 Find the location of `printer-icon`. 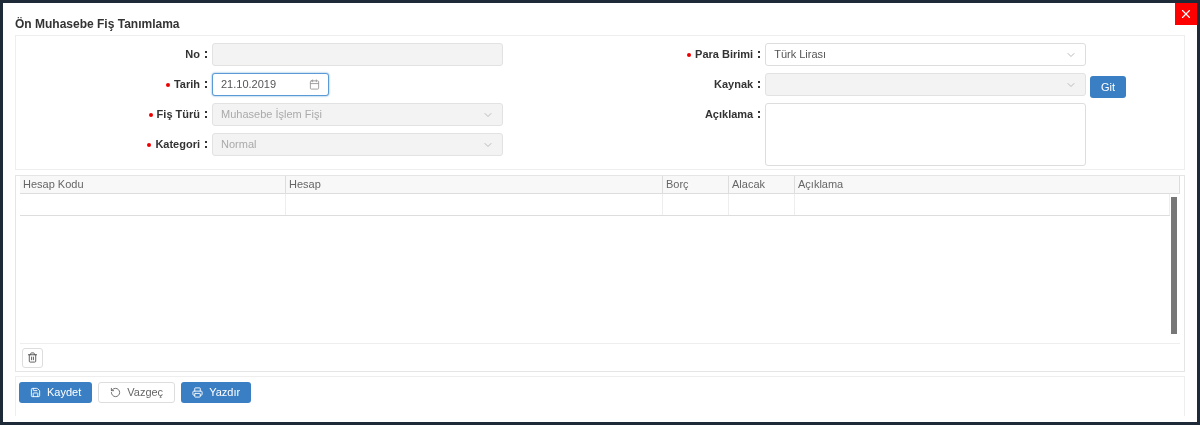

printer-icon is located at coordinates (198, 392).